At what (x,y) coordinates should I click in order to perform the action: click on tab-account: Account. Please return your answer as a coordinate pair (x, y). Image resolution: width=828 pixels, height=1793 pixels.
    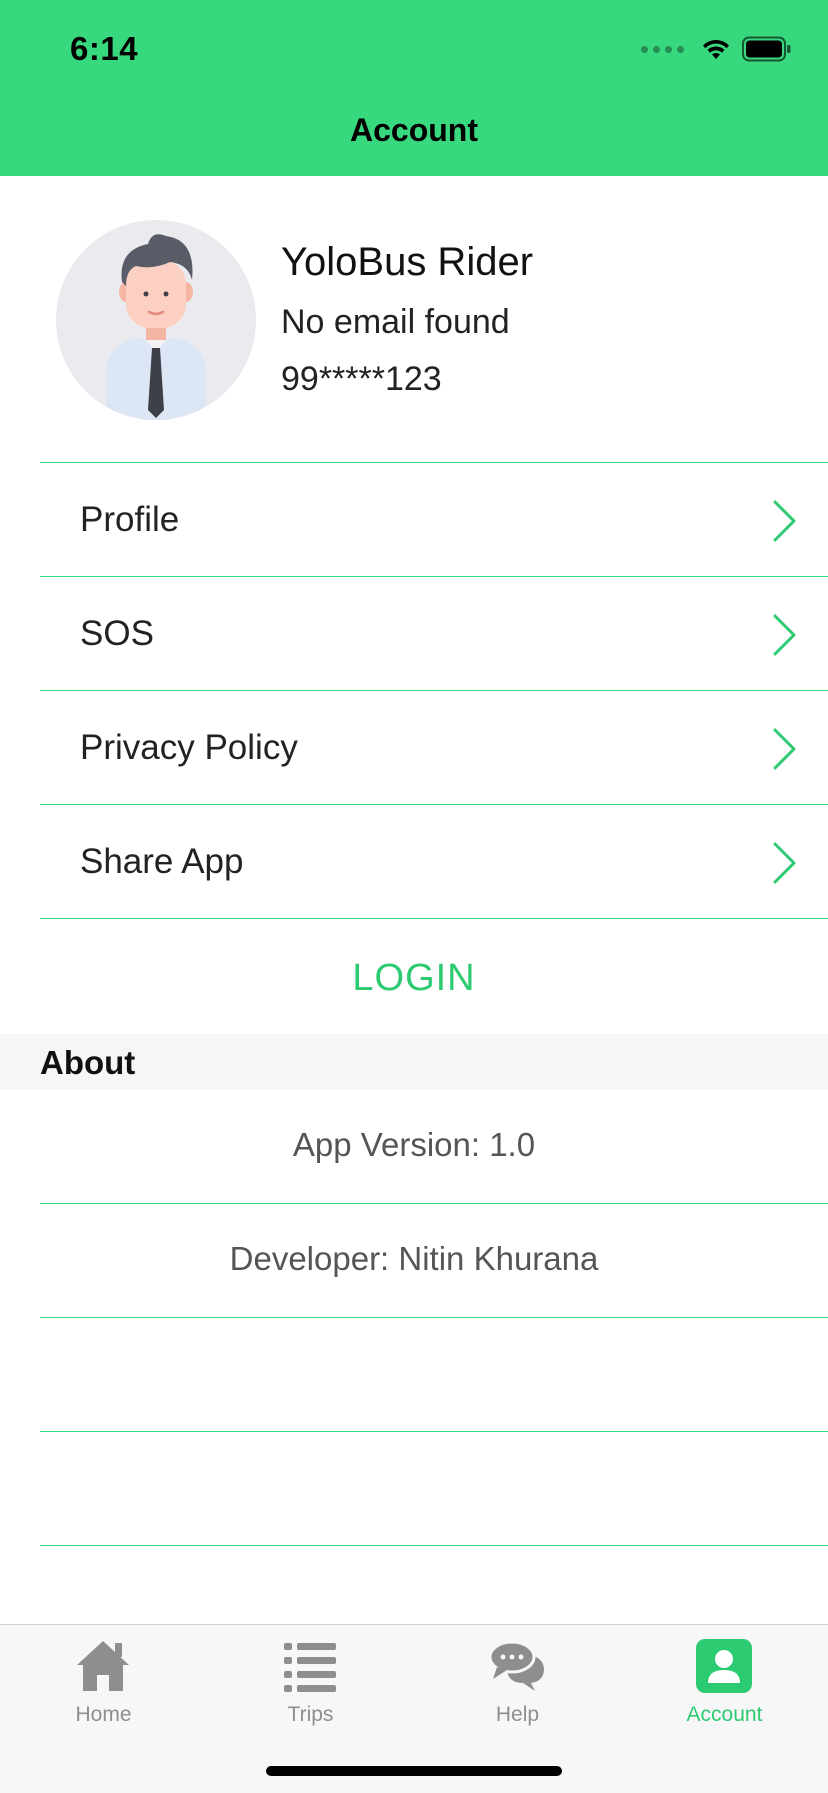
    Looking at the image, I should click on (724, 1680).